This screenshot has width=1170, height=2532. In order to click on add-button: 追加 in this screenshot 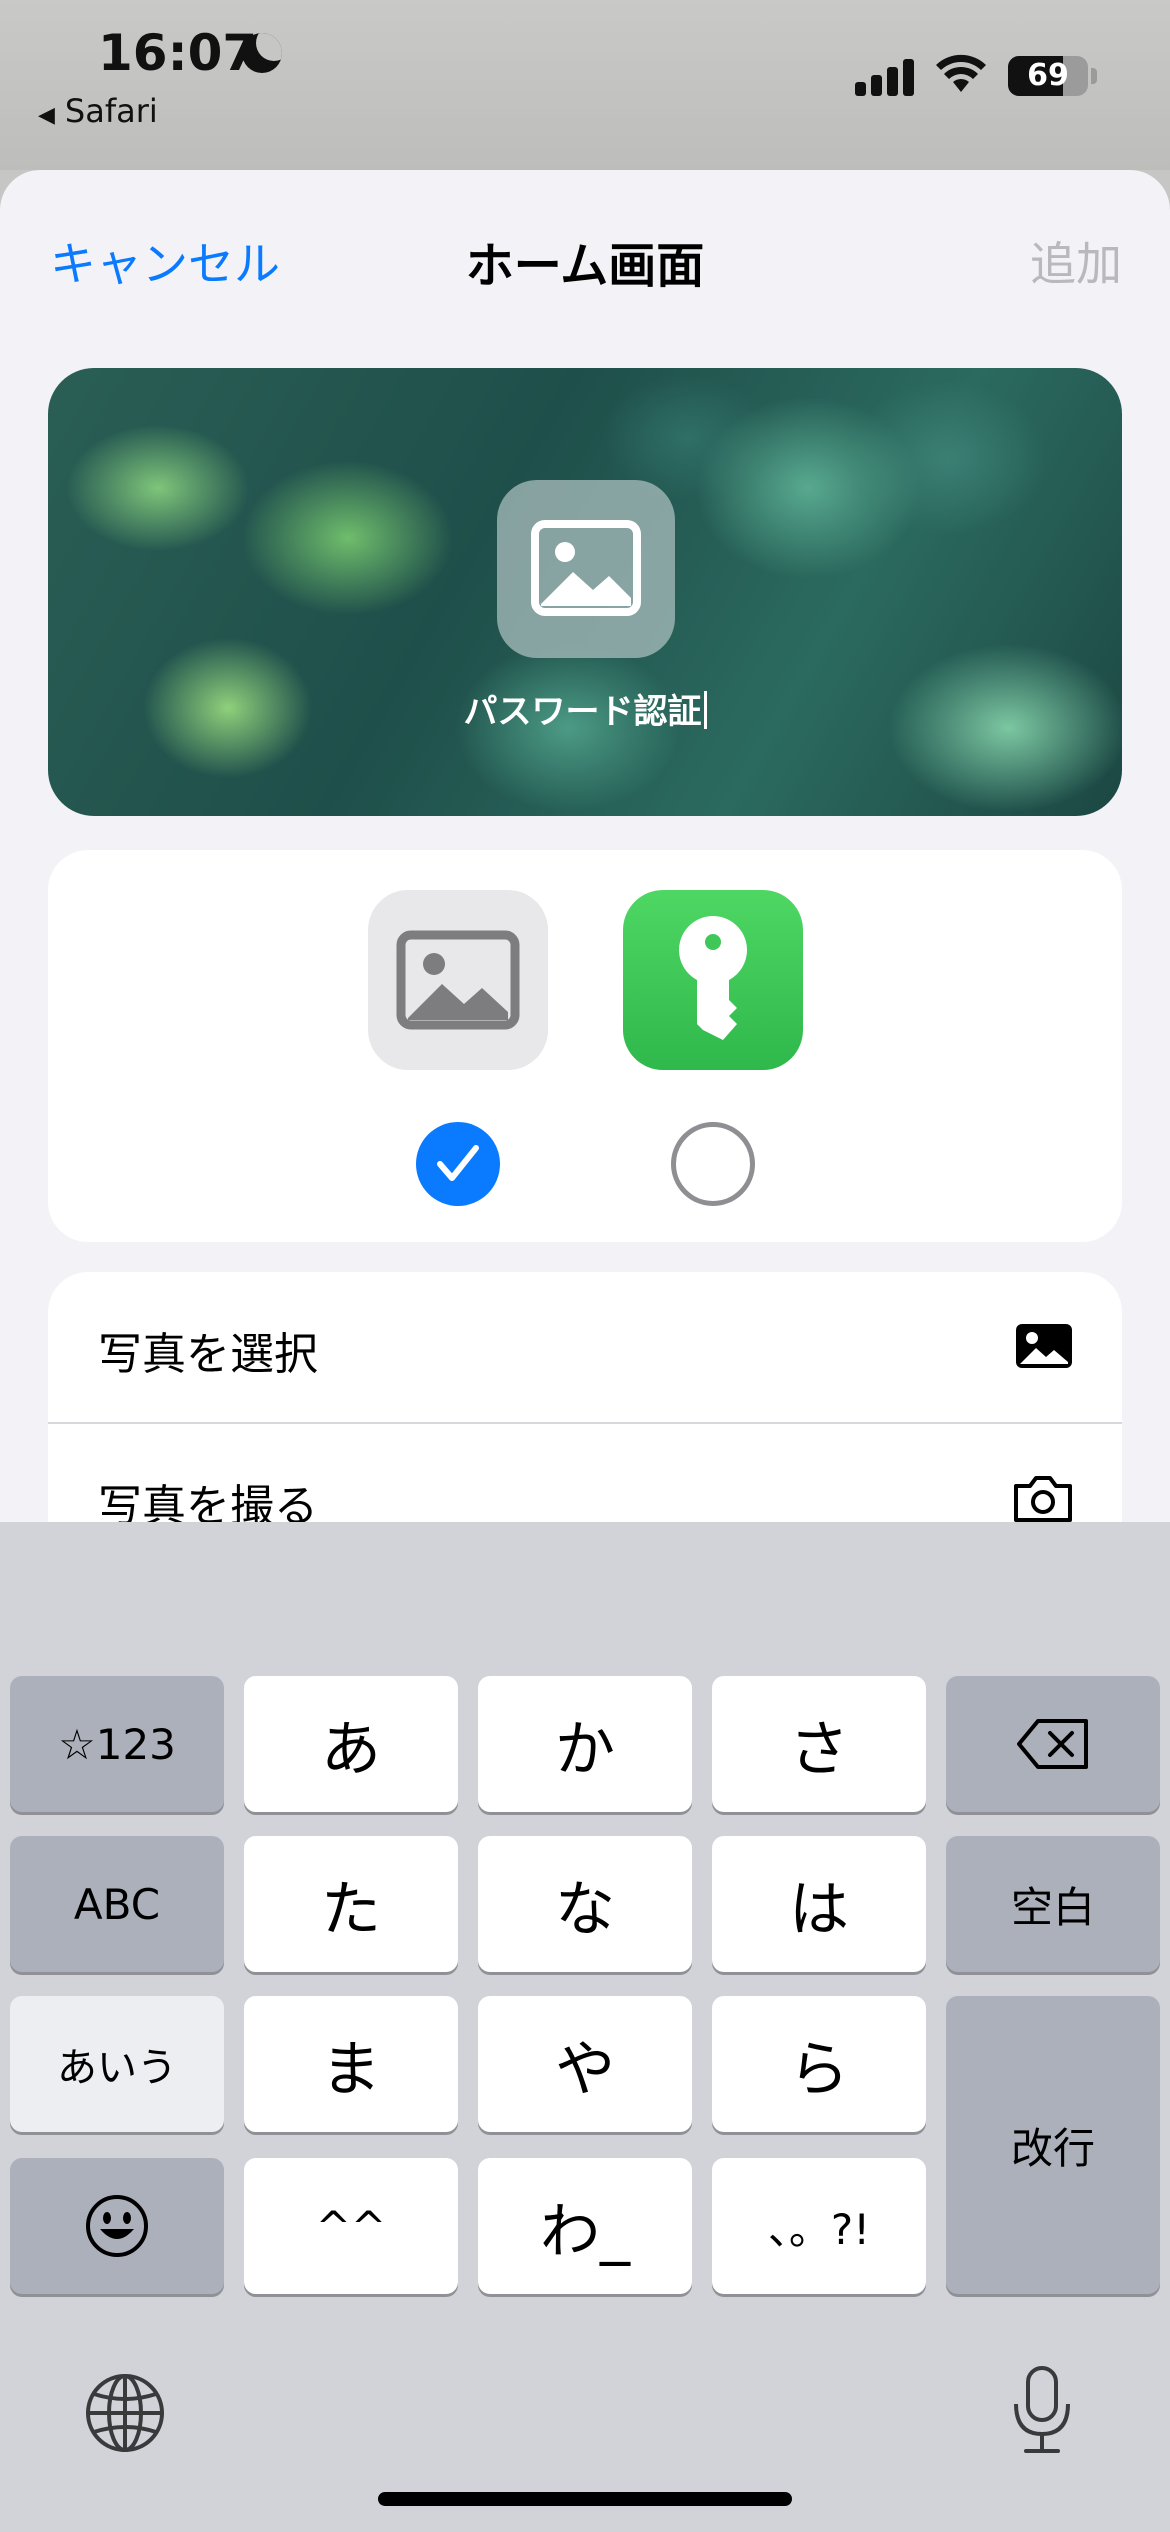, I will do `click(1076, 261)`.